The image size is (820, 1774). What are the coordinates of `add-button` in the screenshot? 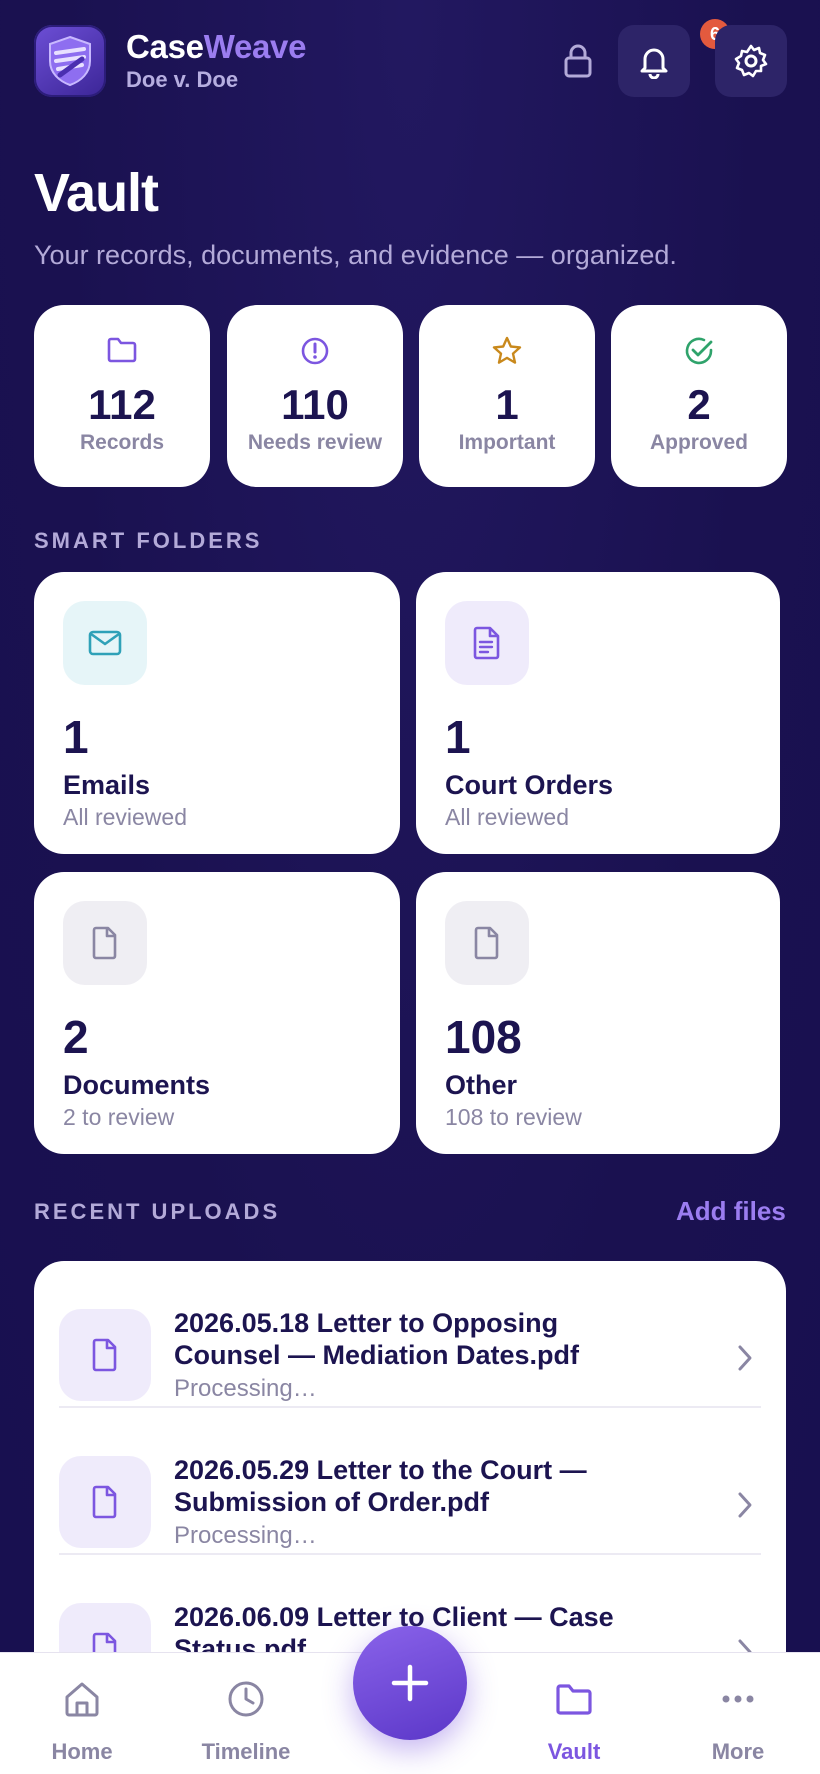 It's located at (410, 1683).